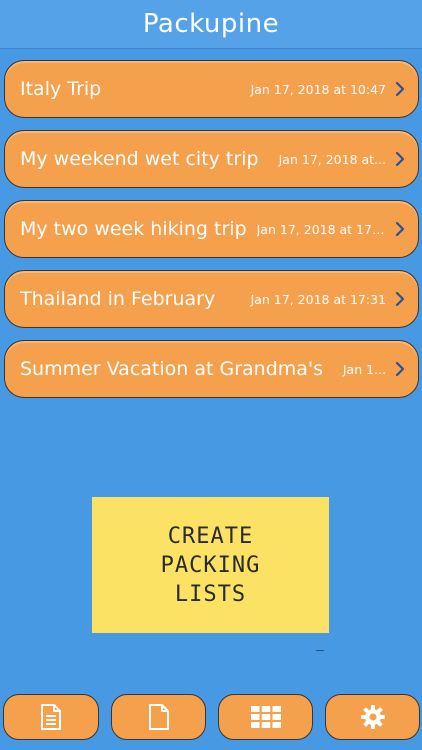 This screenshot has width=422, height=750. What do you see at coordinates (210, 594) in the screenshot?
I see `note-line: LISTS` at bounding box center [210, 594].